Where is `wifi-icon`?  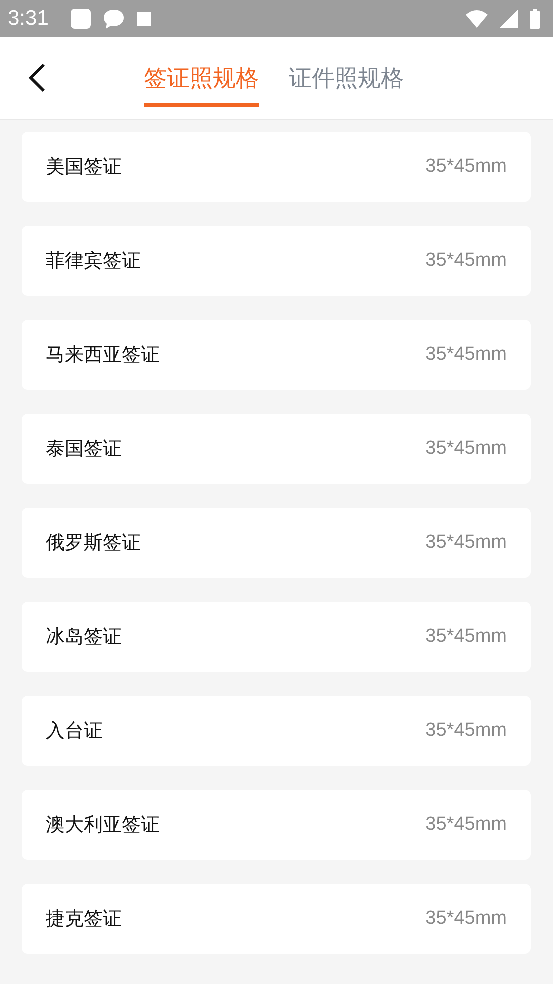
wifi-icon is located at coordinates (477, 18).